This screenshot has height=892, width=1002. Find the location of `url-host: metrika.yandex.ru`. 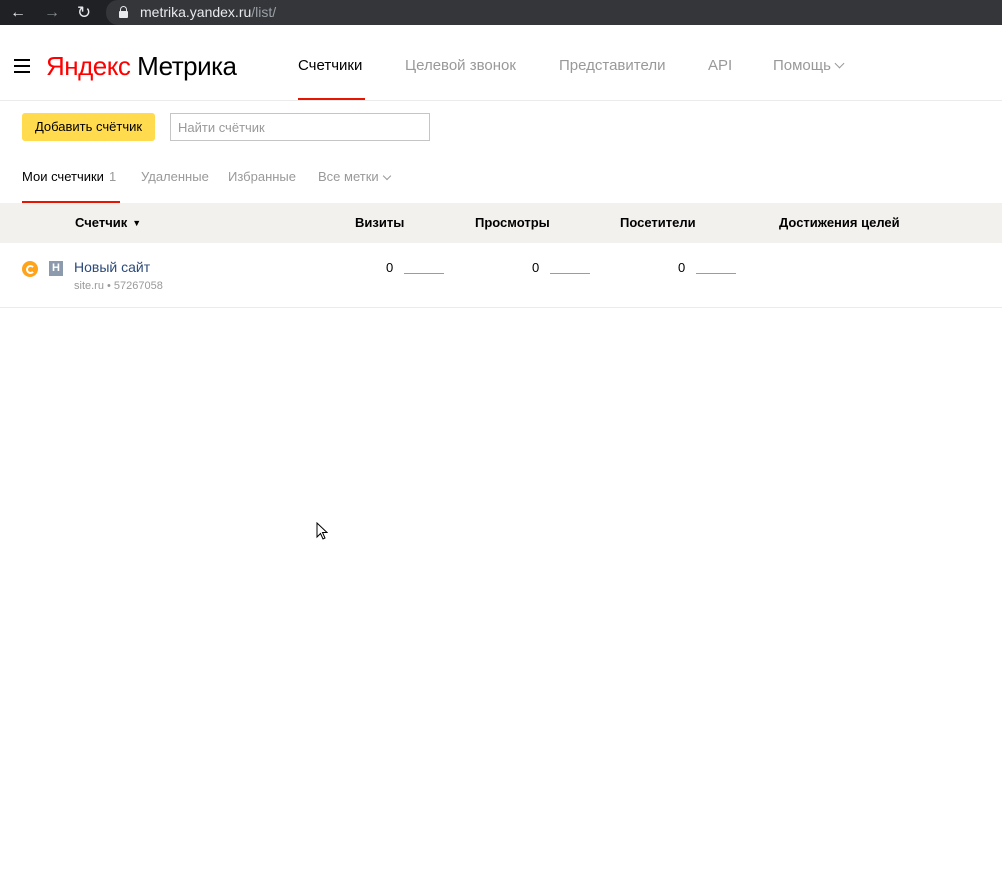

url-host: metrika.yandex.ru is located at coordinates (196, 12).